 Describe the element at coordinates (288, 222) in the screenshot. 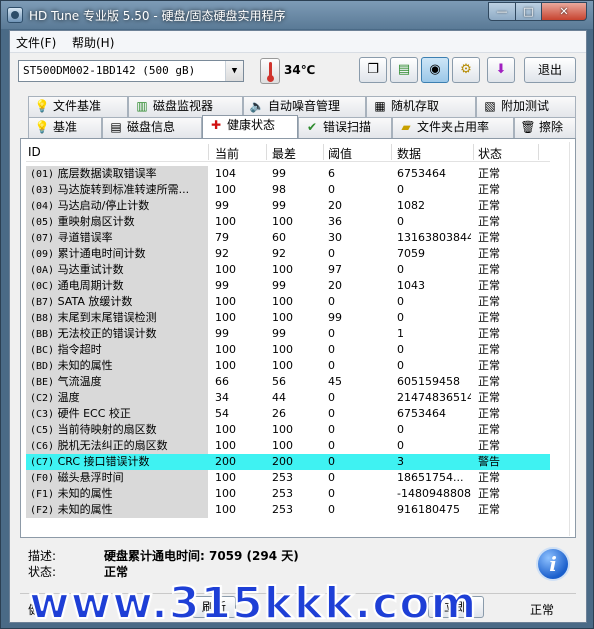

I see `table-row: (05) 重映射扇区计数 100 100 36 0 正常` at that location.